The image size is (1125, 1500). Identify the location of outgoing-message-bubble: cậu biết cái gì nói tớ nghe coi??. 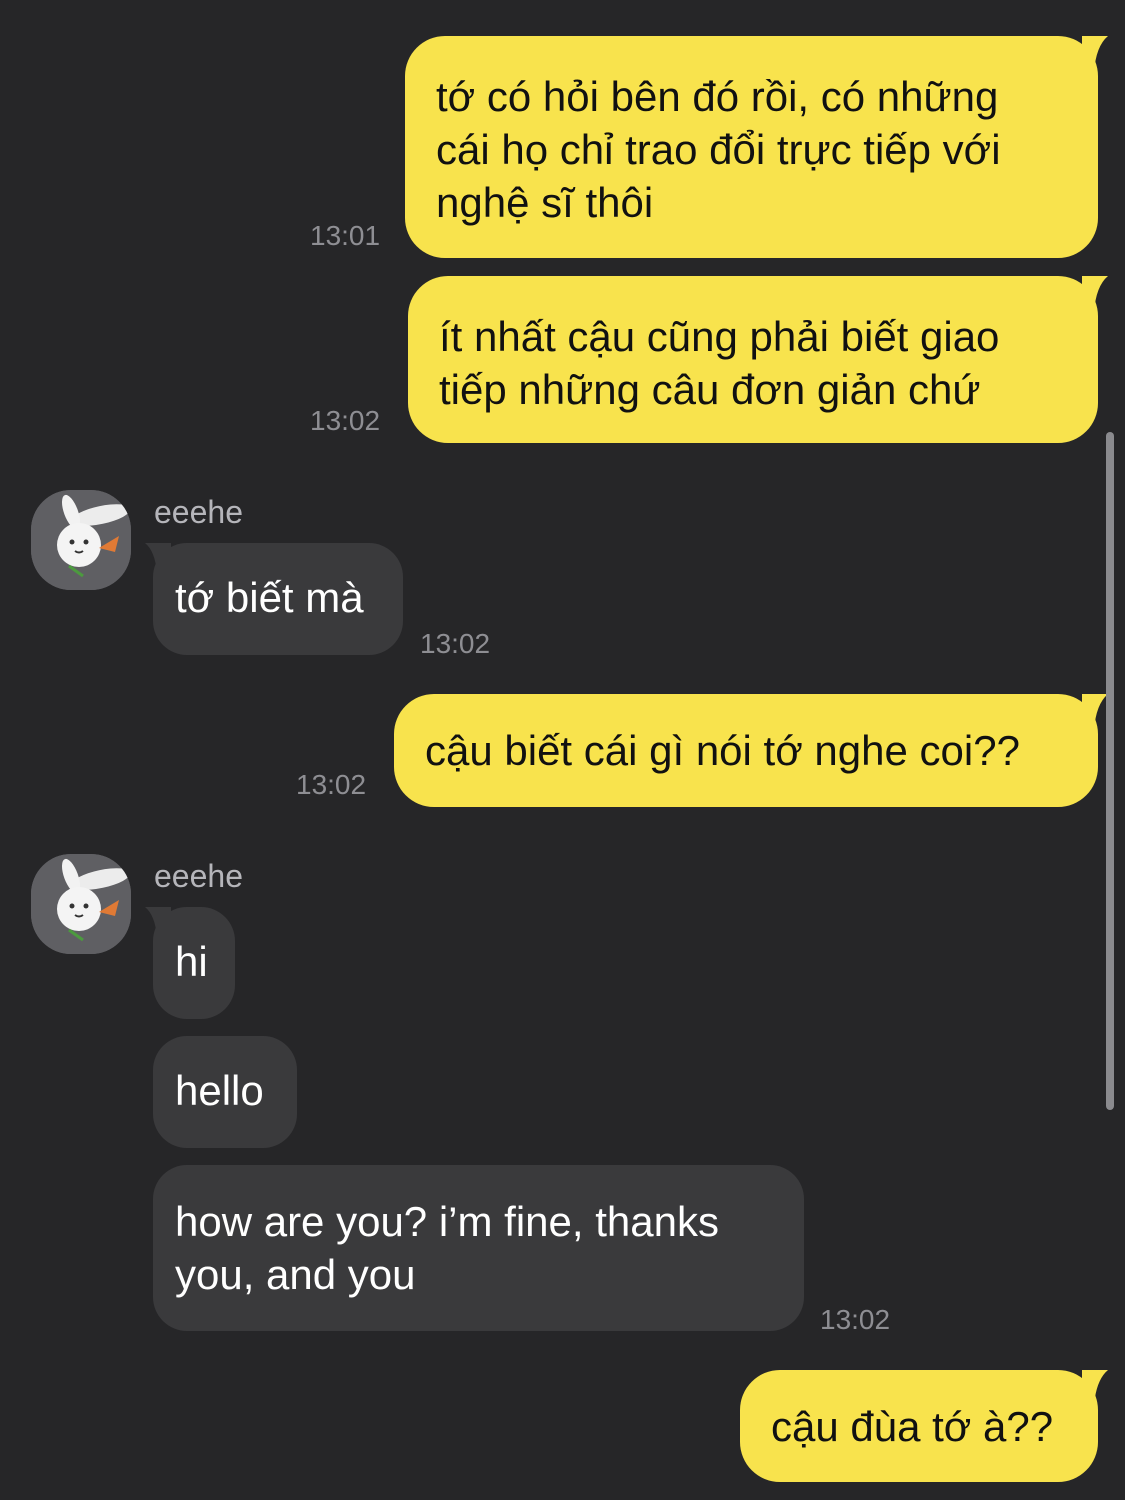
(746, 750).